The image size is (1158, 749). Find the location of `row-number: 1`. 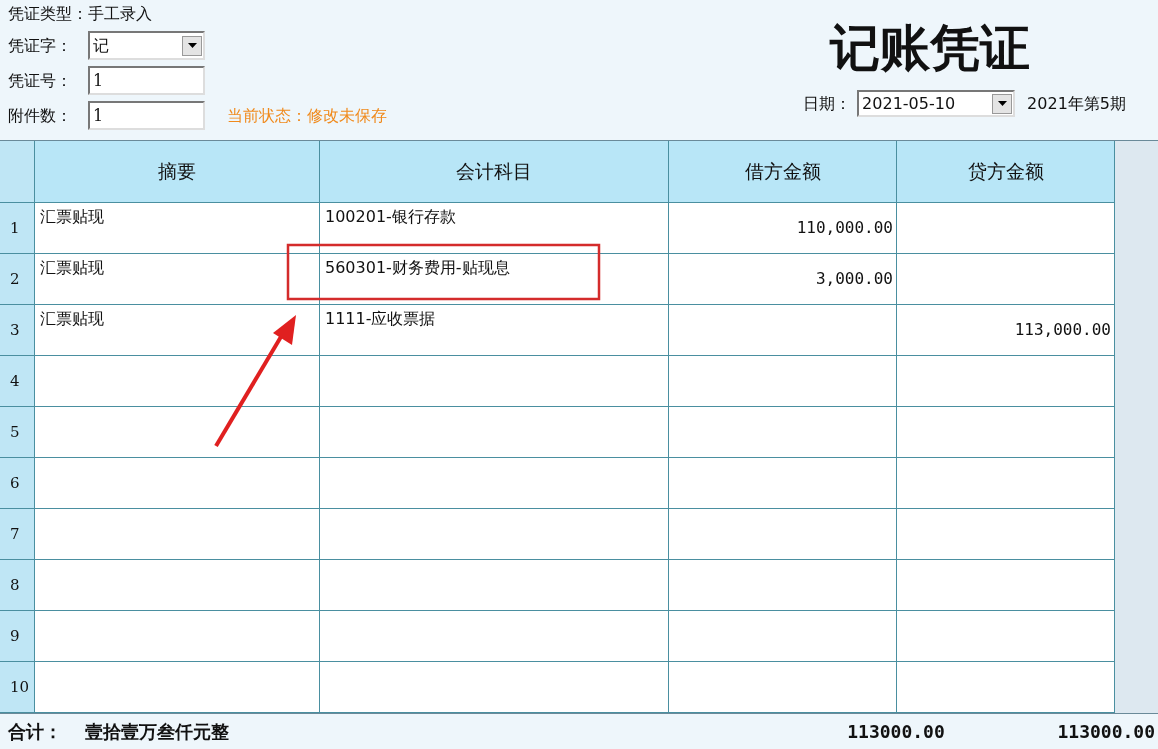

row-number: 1 is located at coordinates (17, 228).